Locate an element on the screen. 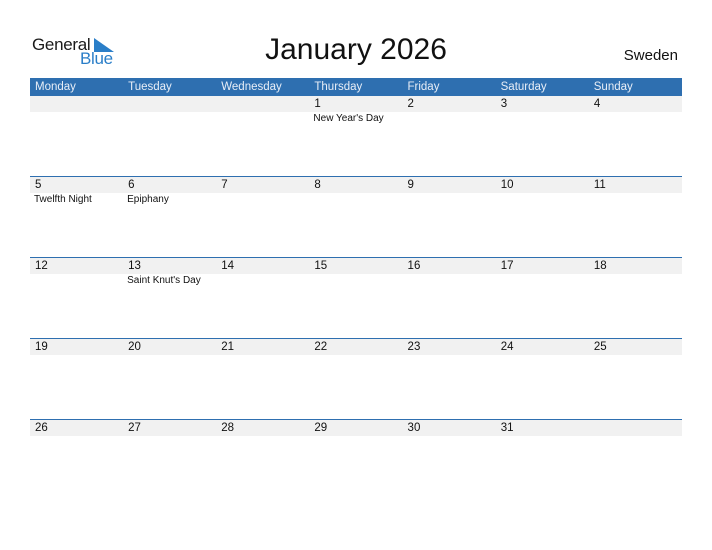  day-number: 23 is located at coordinates (414, 347).